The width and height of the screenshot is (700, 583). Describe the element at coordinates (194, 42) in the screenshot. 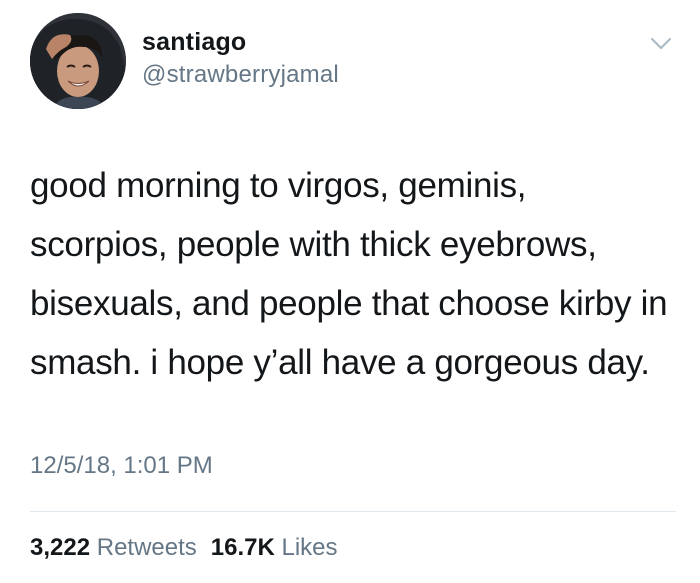

I see `display-name: santiago` at that location.